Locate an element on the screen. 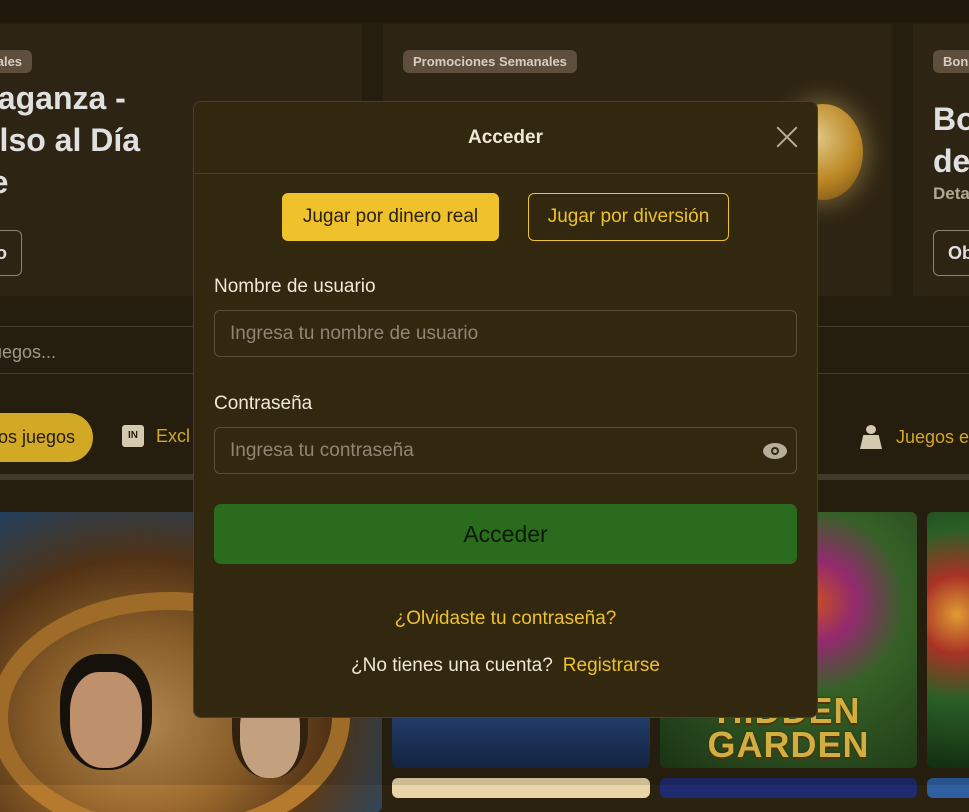 The image size is (969, 812). username-label: Nombre de usuario is located at coordinates (295, 286).